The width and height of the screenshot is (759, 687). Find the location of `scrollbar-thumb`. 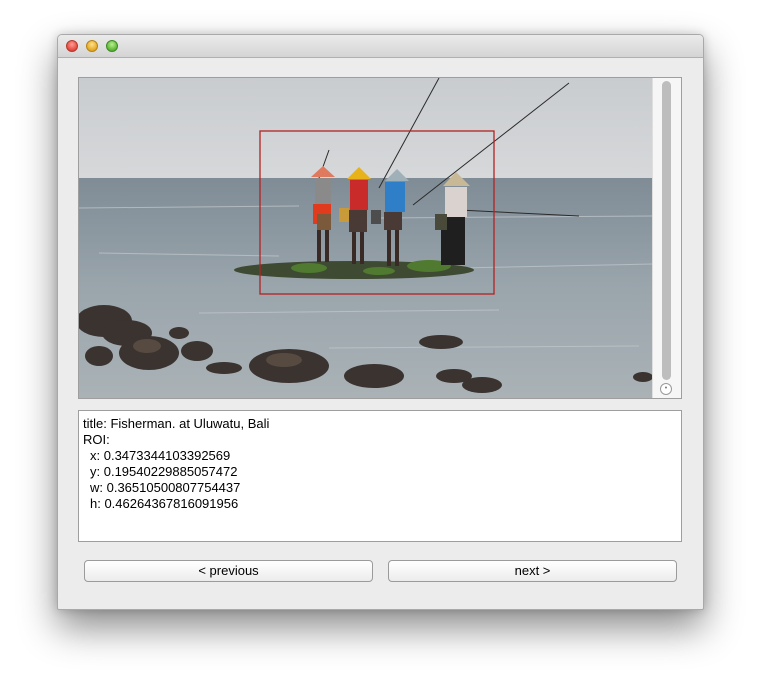

scrollbar-thumb is located at coordinates (666, 230).